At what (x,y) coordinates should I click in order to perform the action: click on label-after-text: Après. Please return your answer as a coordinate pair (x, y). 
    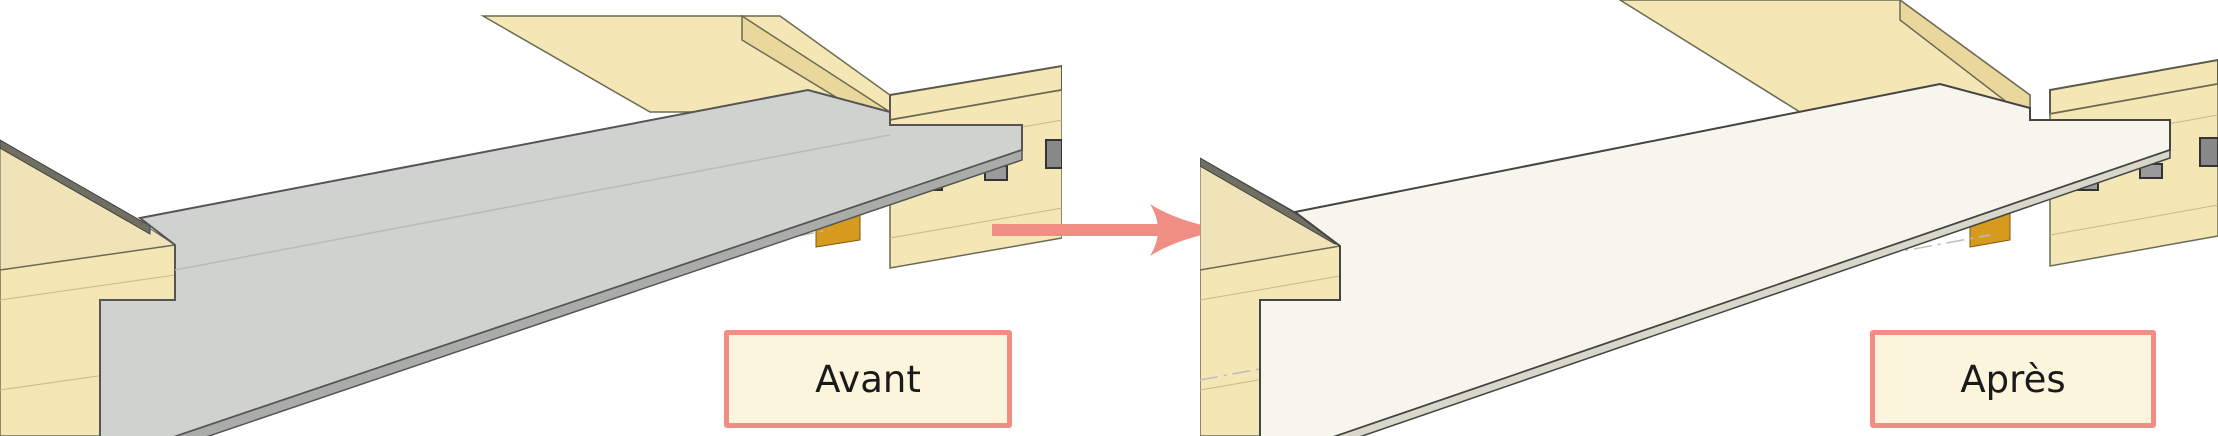
    Looking at the image, I should click on (2013, 379).